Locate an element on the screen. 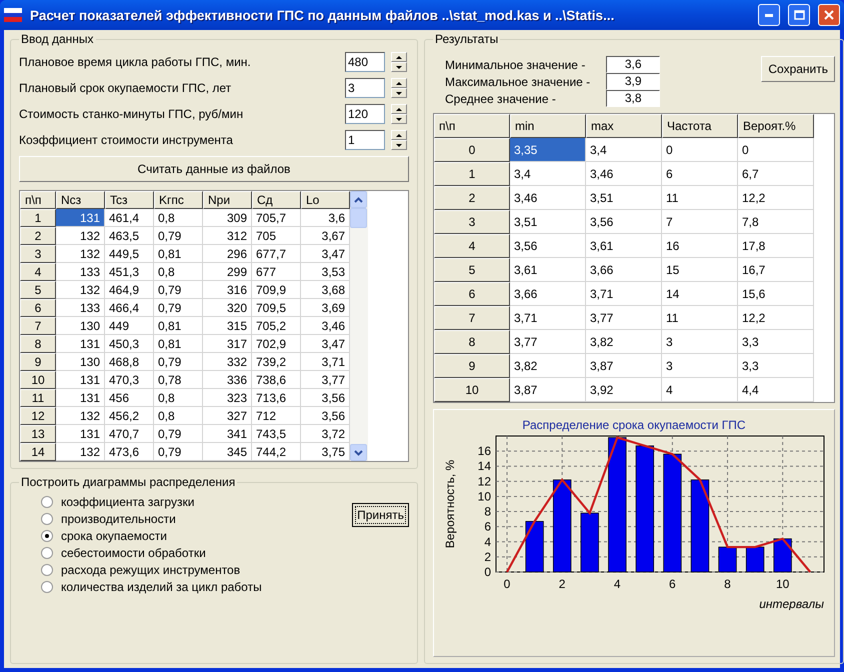 This screenshot has width=844, height=672. number-field: 480 is located at coordinates (365, 62).